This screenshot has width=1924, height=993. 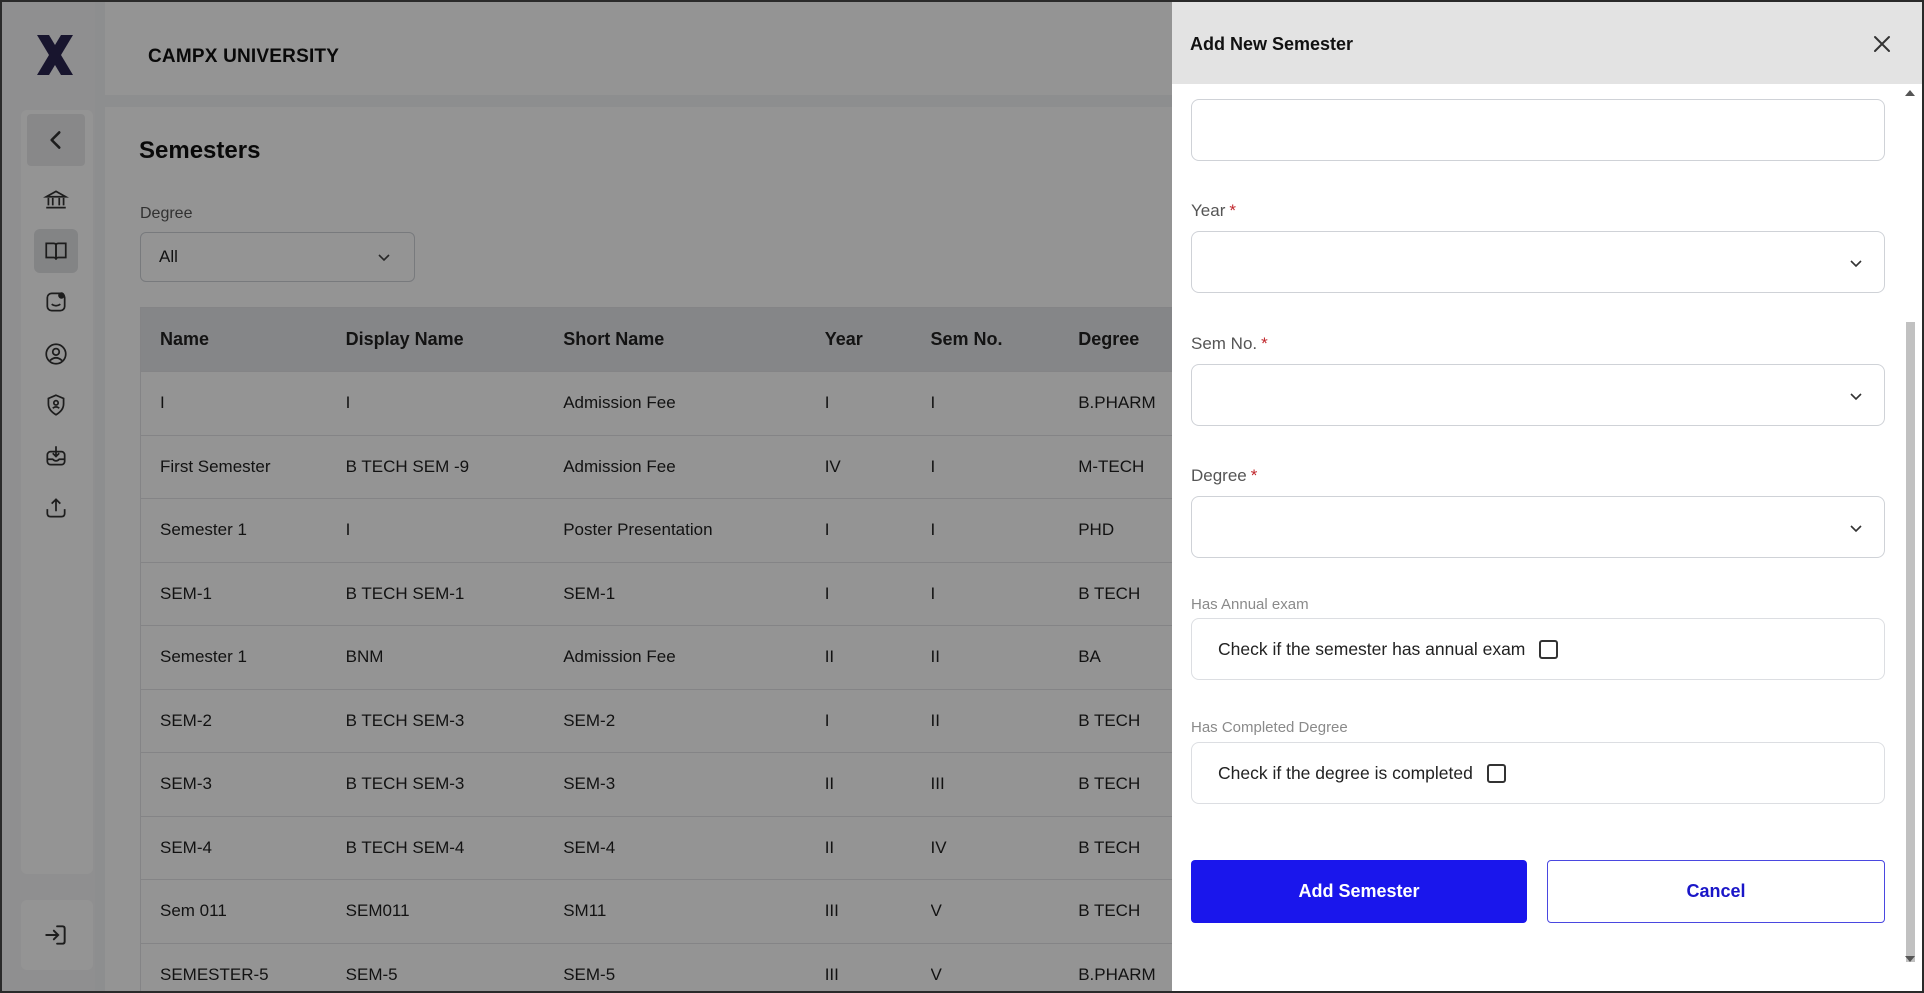 What do you see at coordinates (1496, 773) in the screenshot?
I see `completed-degree-checkbox` at bounding box center [1496, 773].